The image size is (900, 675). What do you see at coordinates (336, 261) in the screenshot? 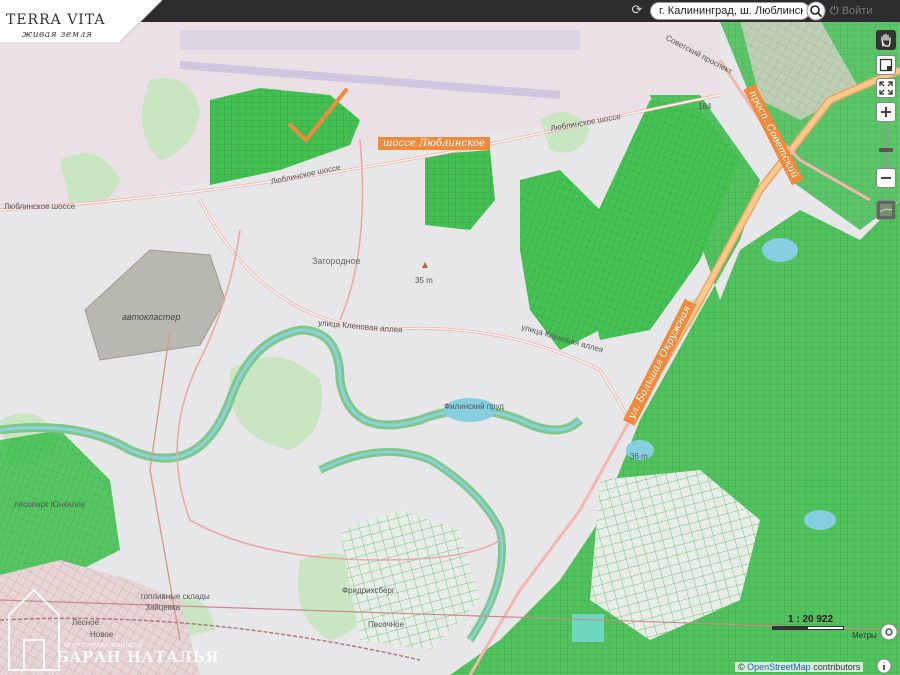
I see `label-zagorodnoe: Загородное` at bounding box center [336, 261].